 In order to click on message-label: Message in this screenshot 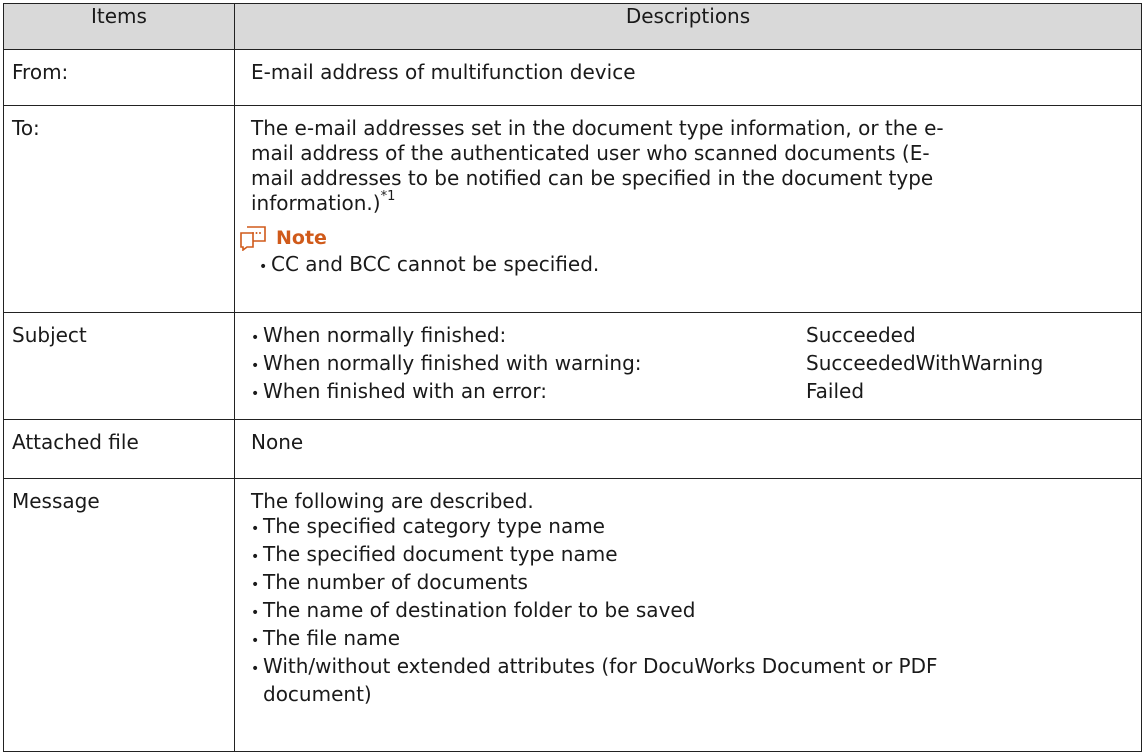, I will do `click(119, 615)`.